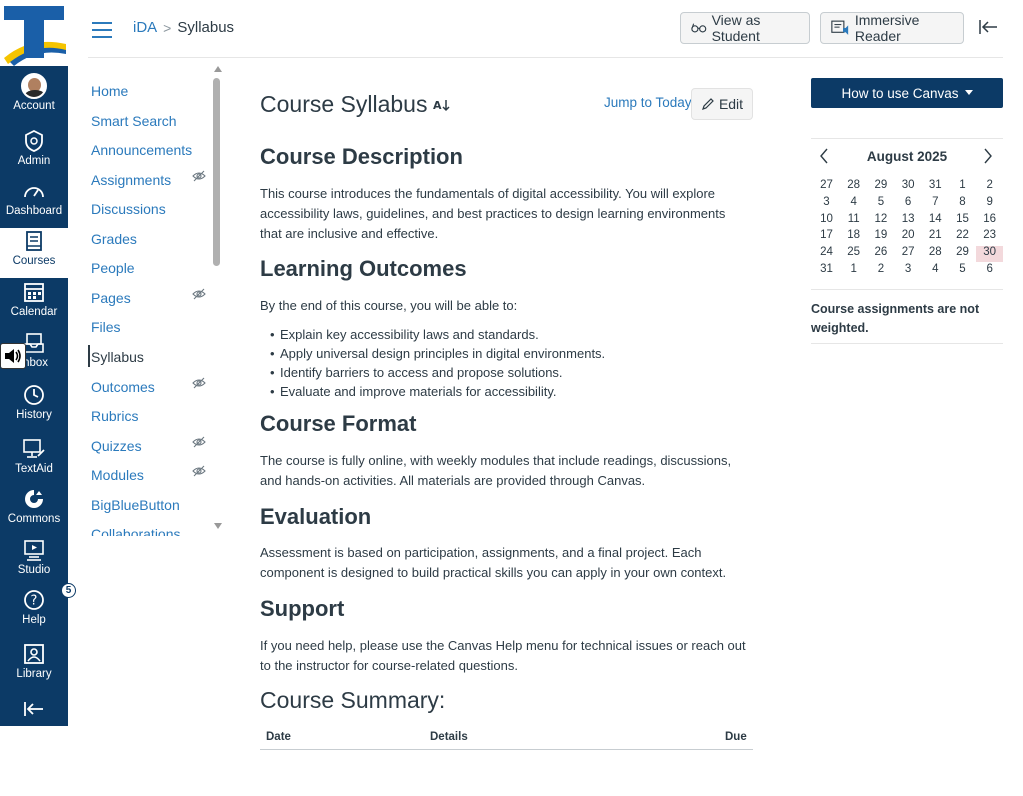 This screenshot has height=796, width=1023. Describe the element at coordinates (880, 254) in the screenshot. I see `calendar-day: 26` at that location.